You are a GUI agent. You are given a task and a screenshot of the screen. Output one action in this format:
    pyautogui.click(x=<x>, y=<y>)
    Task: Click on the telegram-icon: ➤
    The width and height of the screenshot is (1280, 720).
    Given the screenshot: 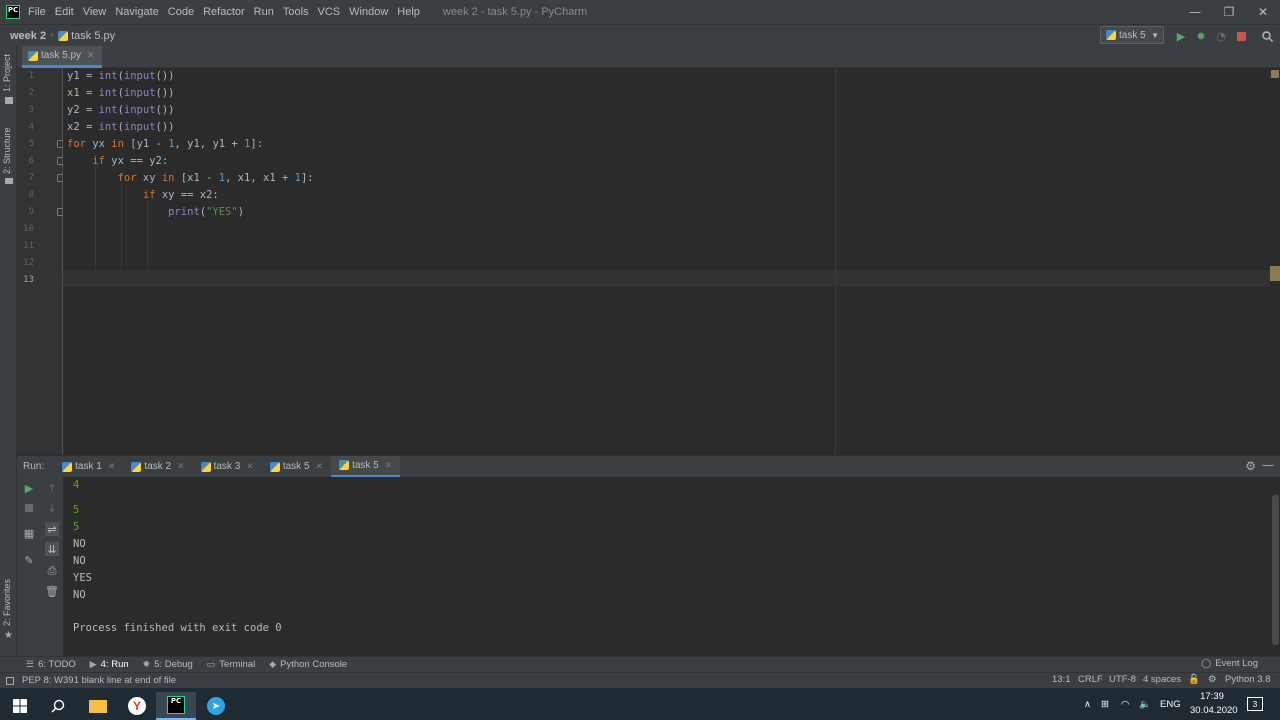 What is the action you would take?
    pyautogui.click(x=216, y=706)
    